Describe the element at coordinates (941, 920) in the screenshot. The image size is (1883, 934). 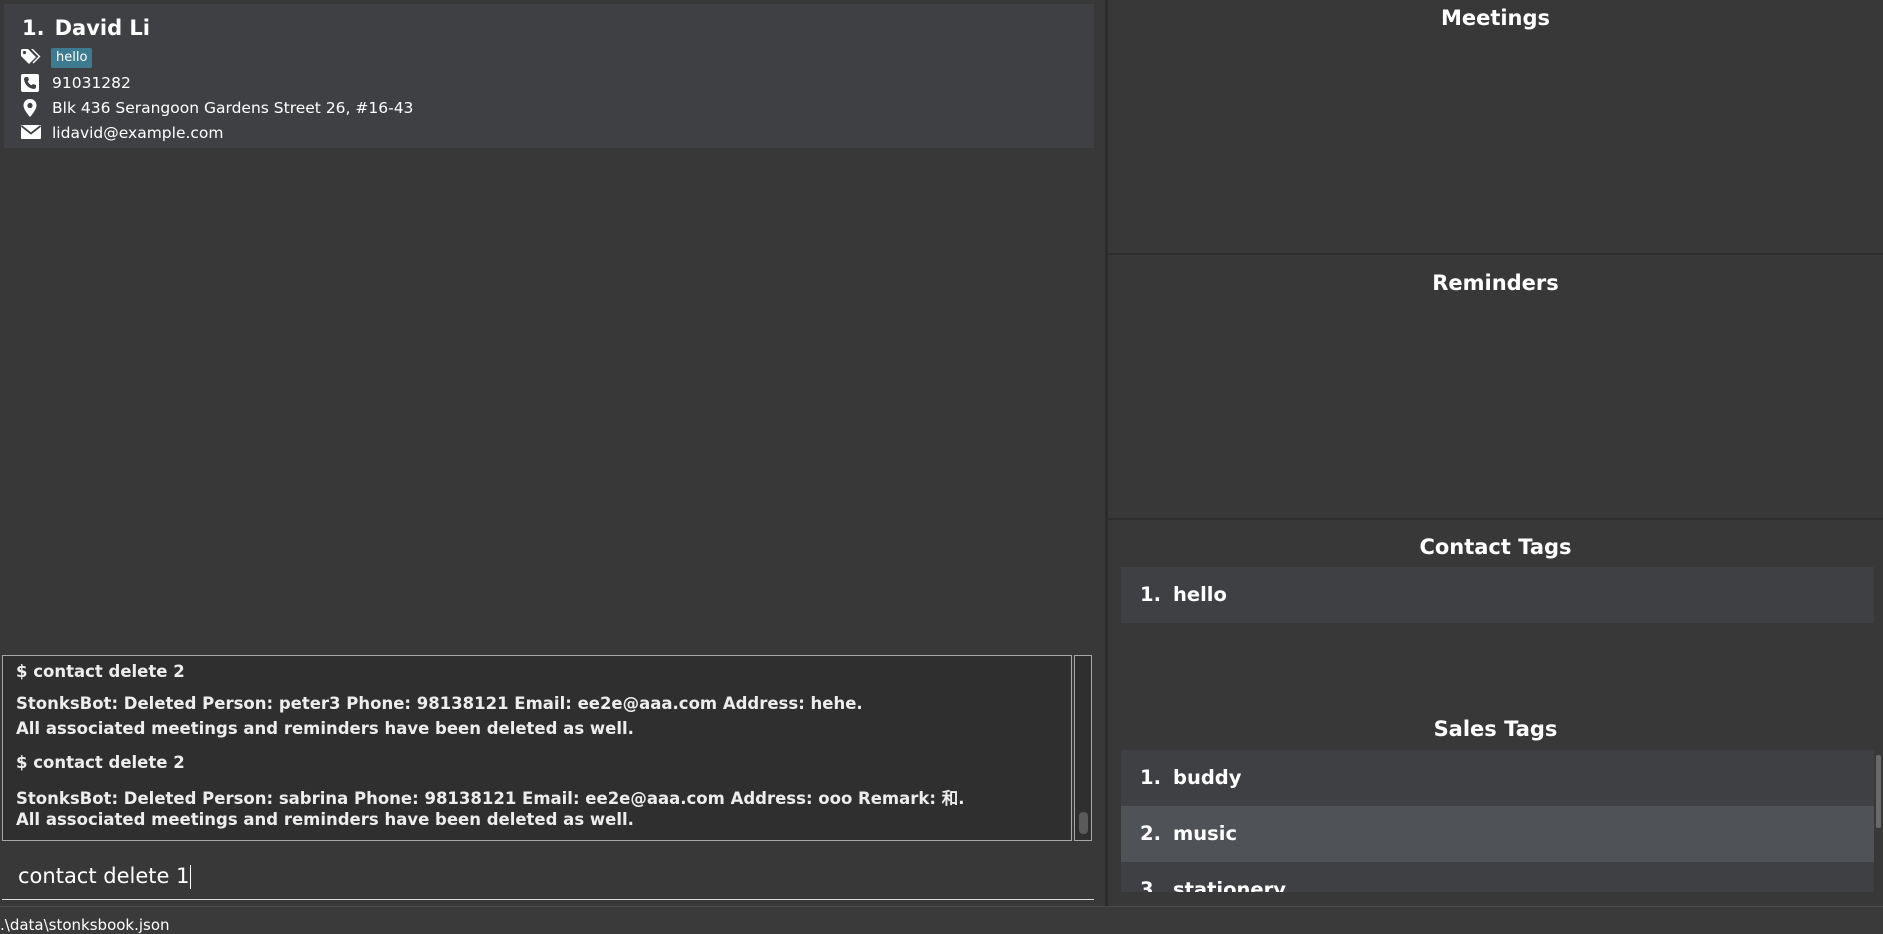
I see `status-bar: .\data\stonksbook.json` at that location.